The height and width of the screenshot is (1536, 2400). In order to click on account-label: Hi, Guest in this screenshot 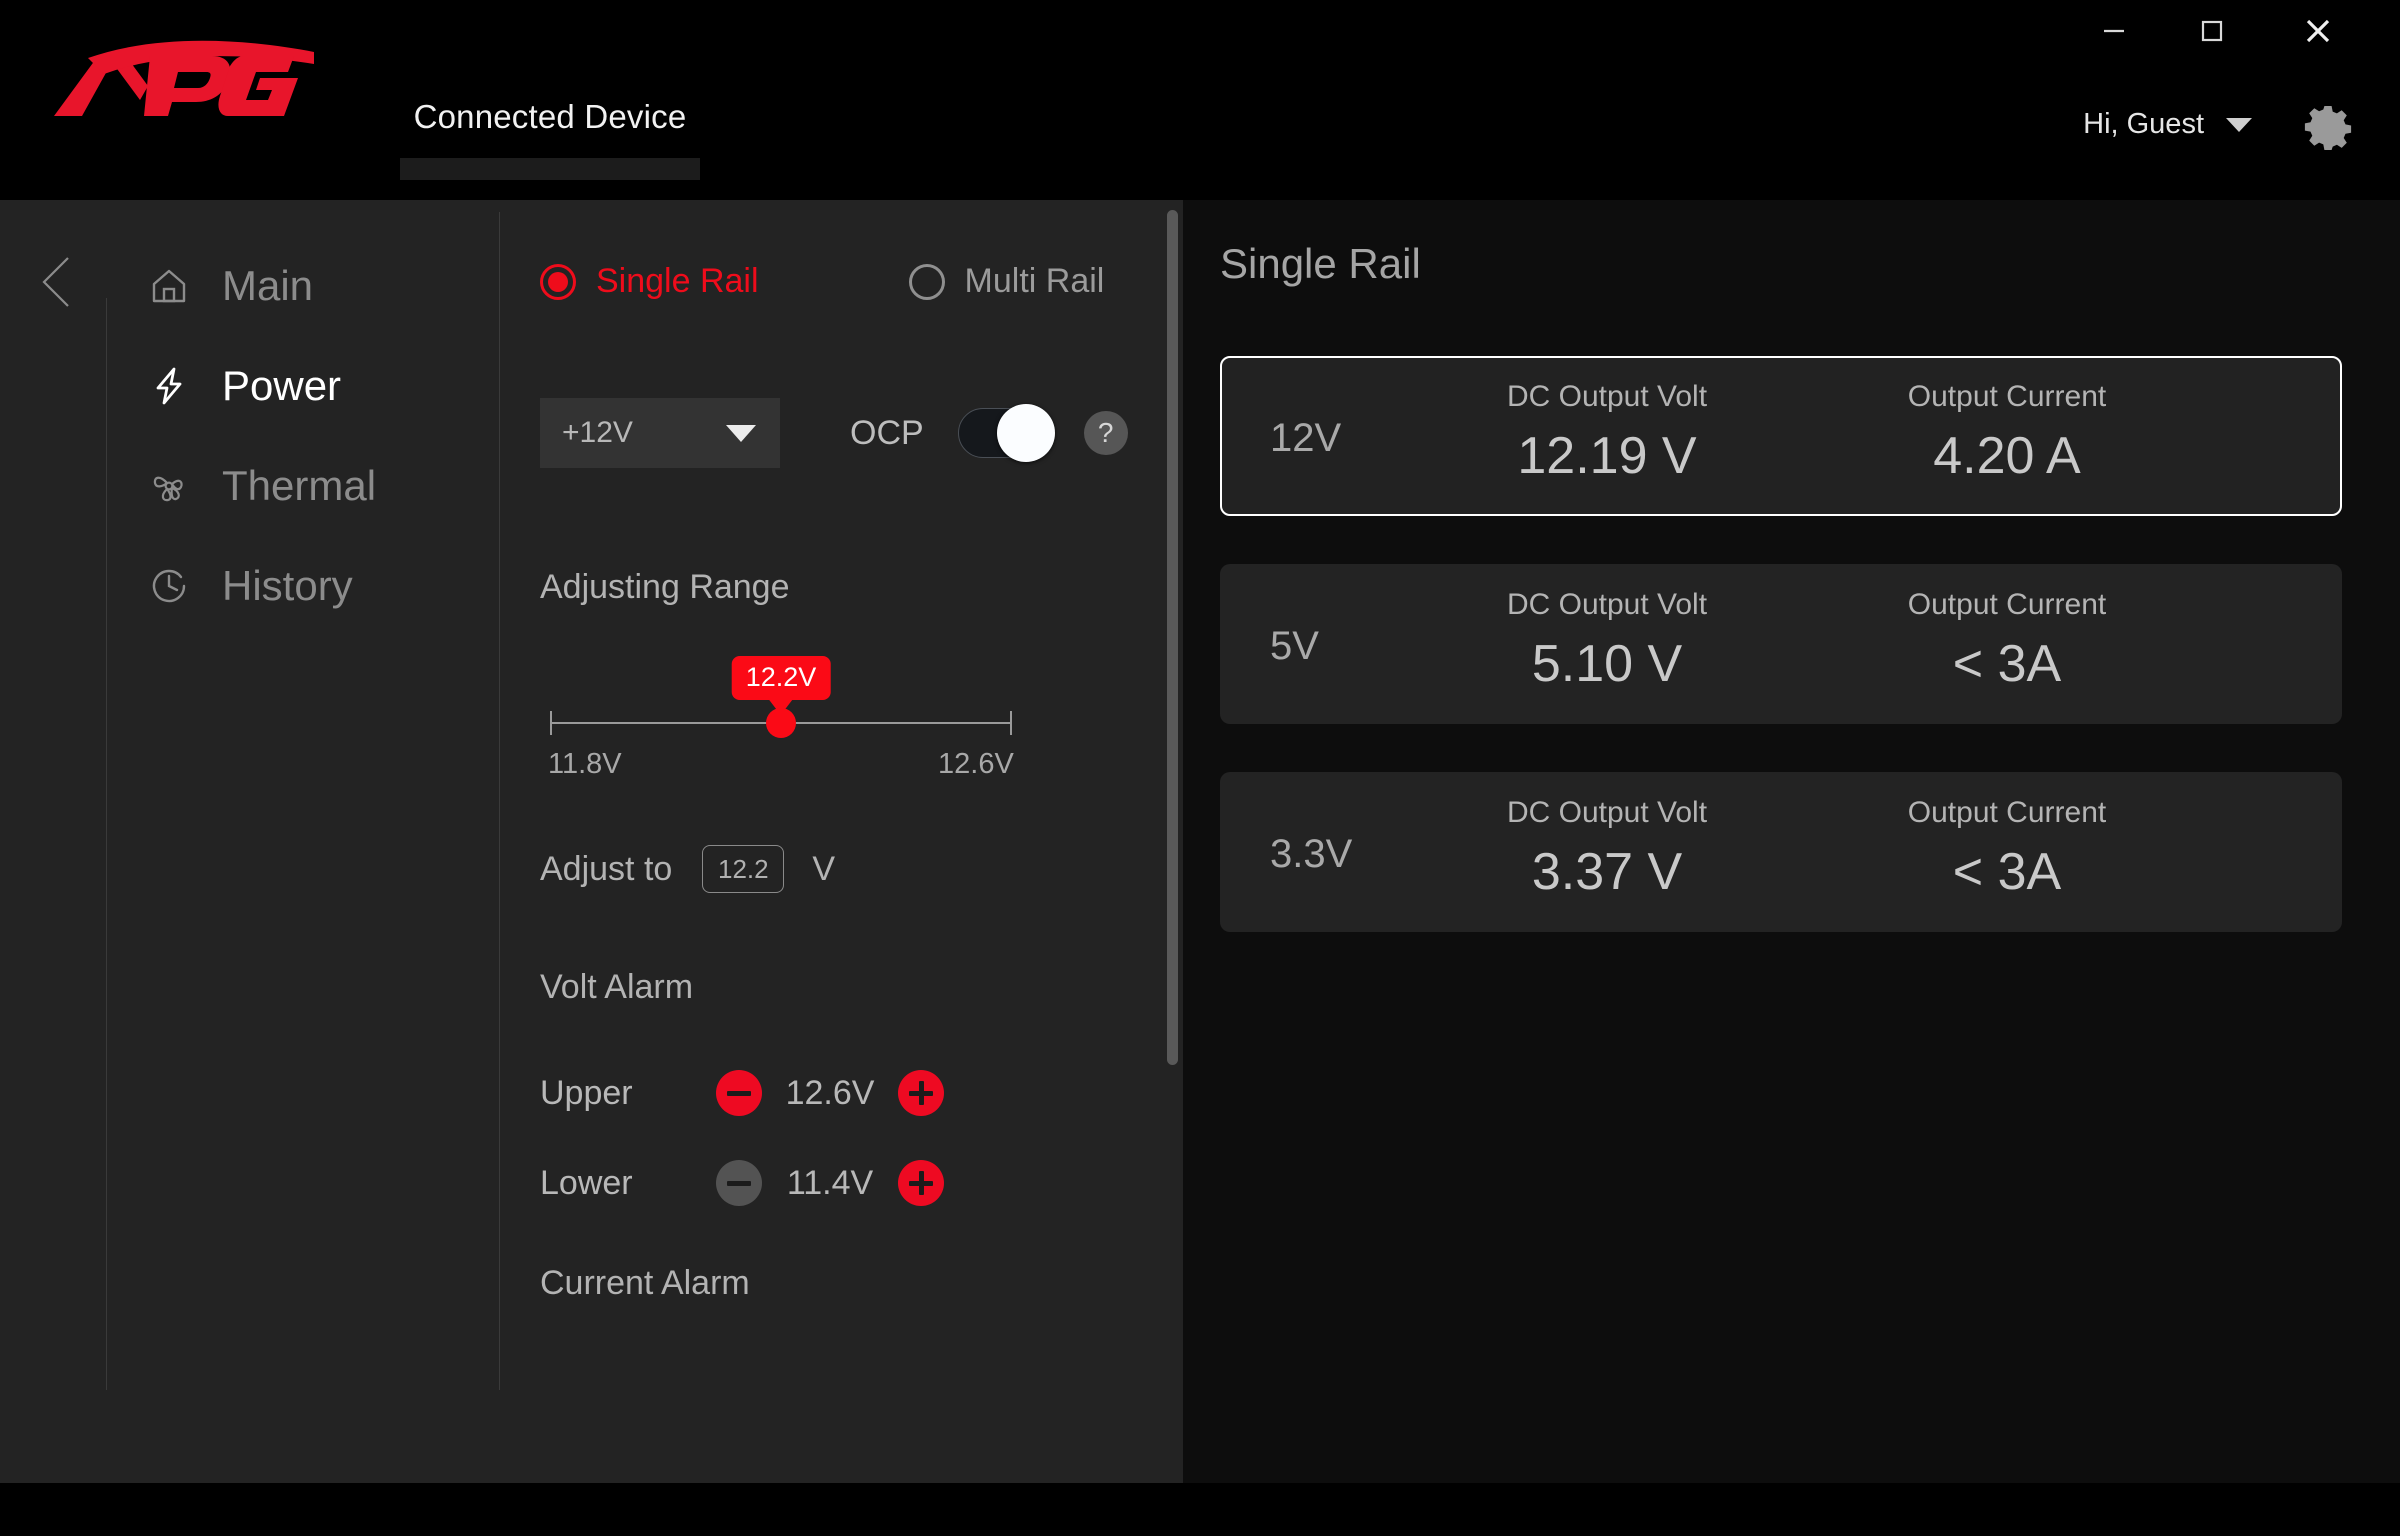, I will do `click(2143, 124)`.